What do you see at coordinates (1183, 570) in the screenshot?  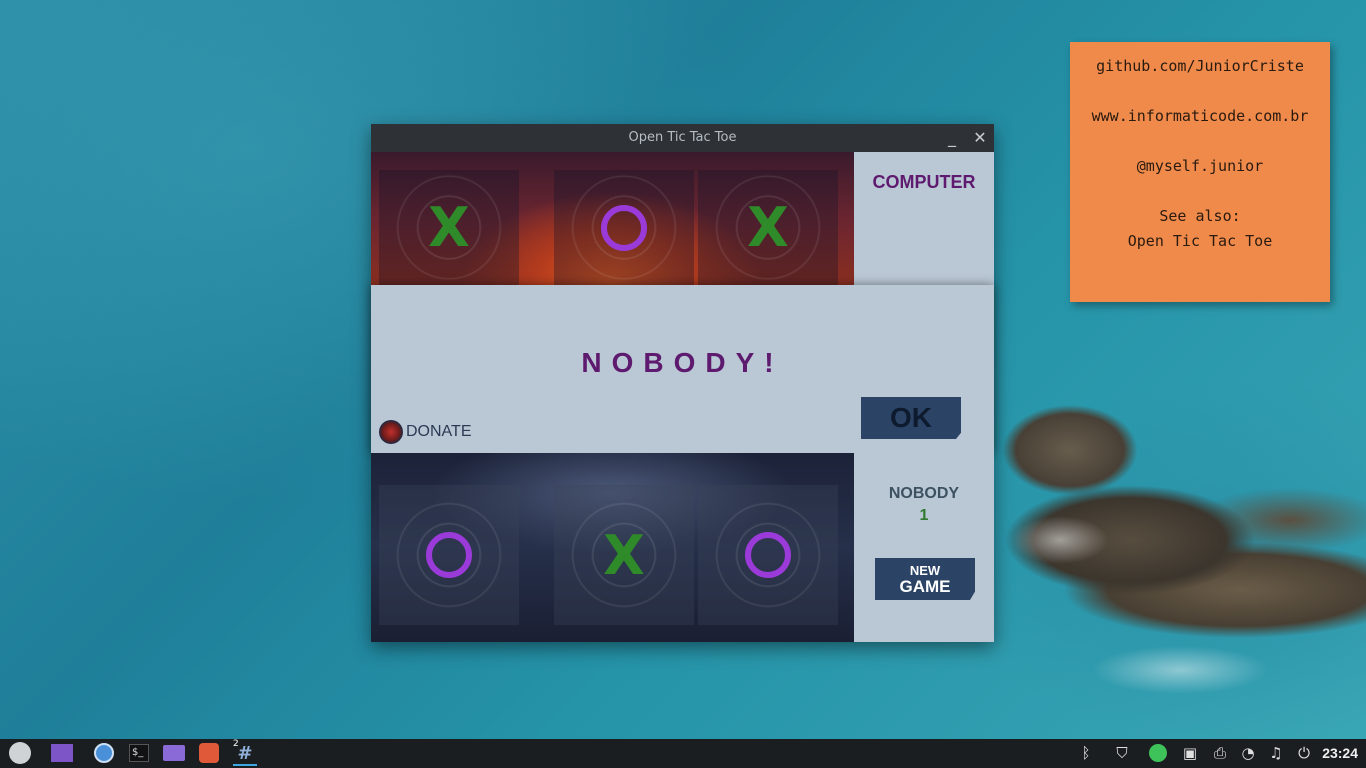 I see `wallpaper-foam` at bounding box center [1183, 570].